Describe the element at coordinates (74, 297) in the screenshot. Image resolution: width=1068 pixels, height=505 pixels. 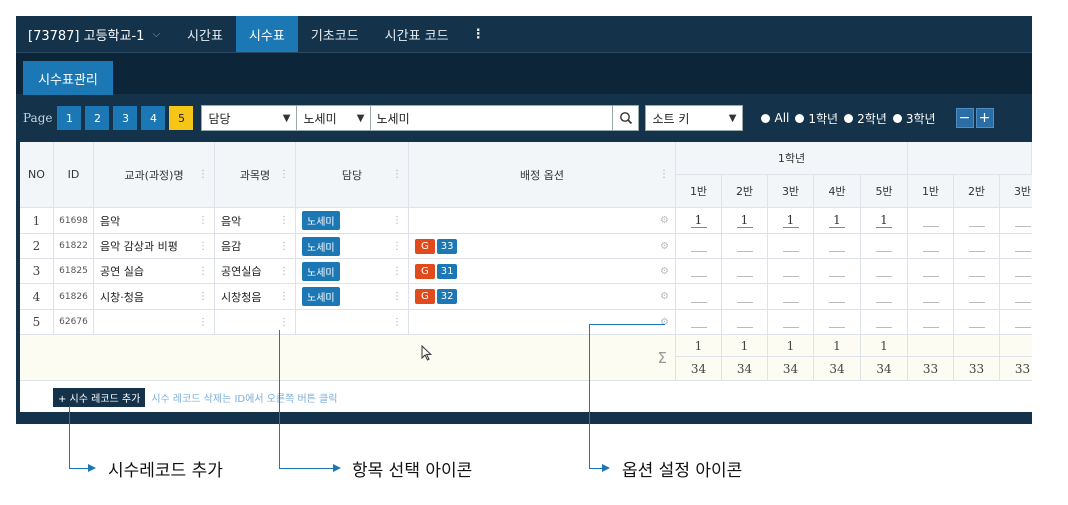
I see `row-id: 61826` at that location.